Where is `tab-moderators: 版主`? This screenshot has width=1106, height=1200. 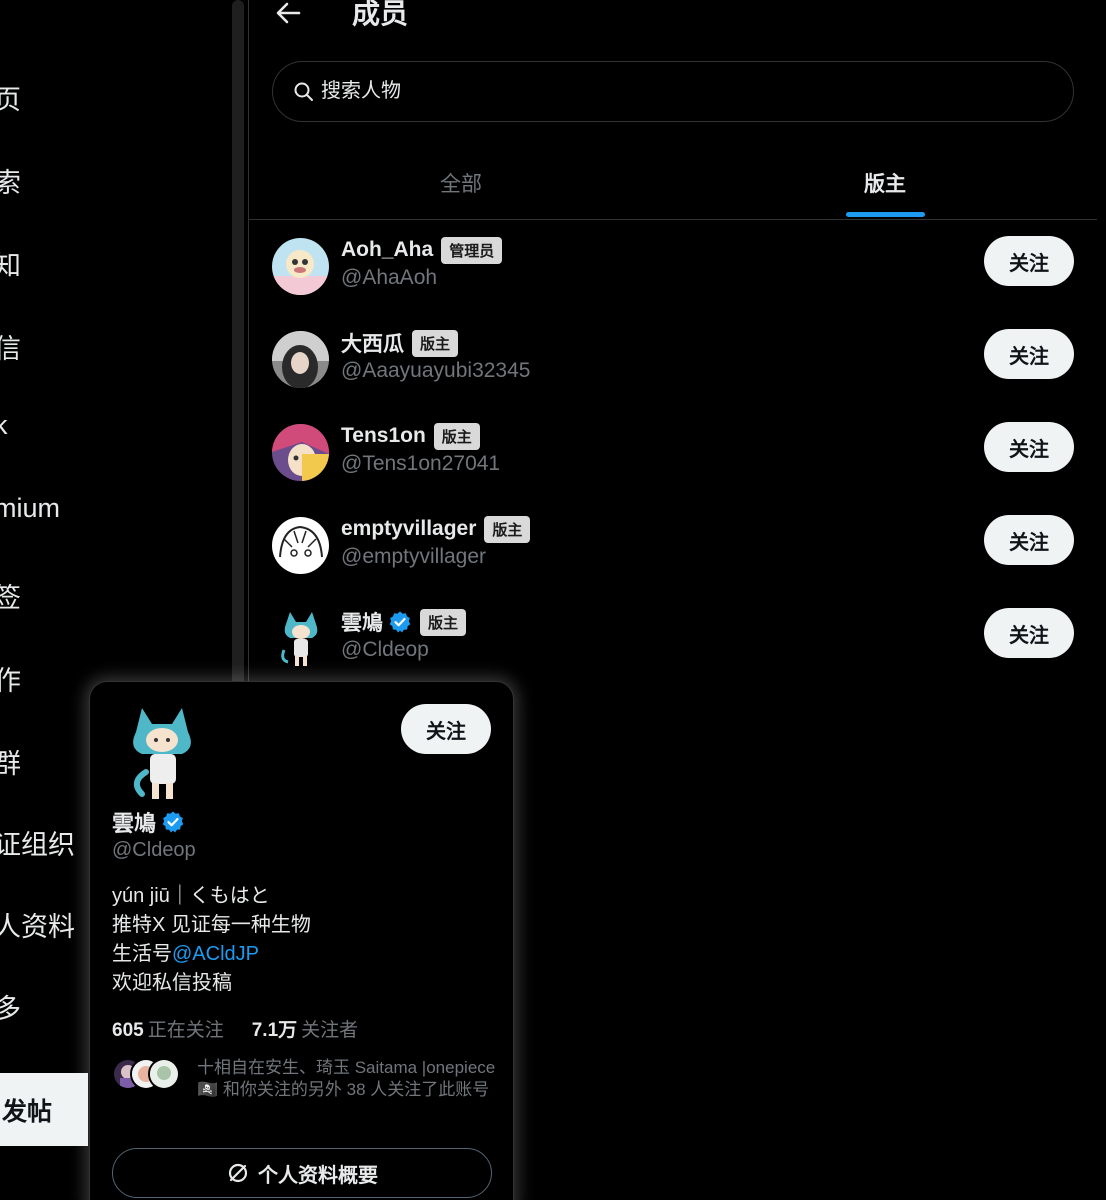
tab-moderators: 版主 is located at coordinates (885, 182).